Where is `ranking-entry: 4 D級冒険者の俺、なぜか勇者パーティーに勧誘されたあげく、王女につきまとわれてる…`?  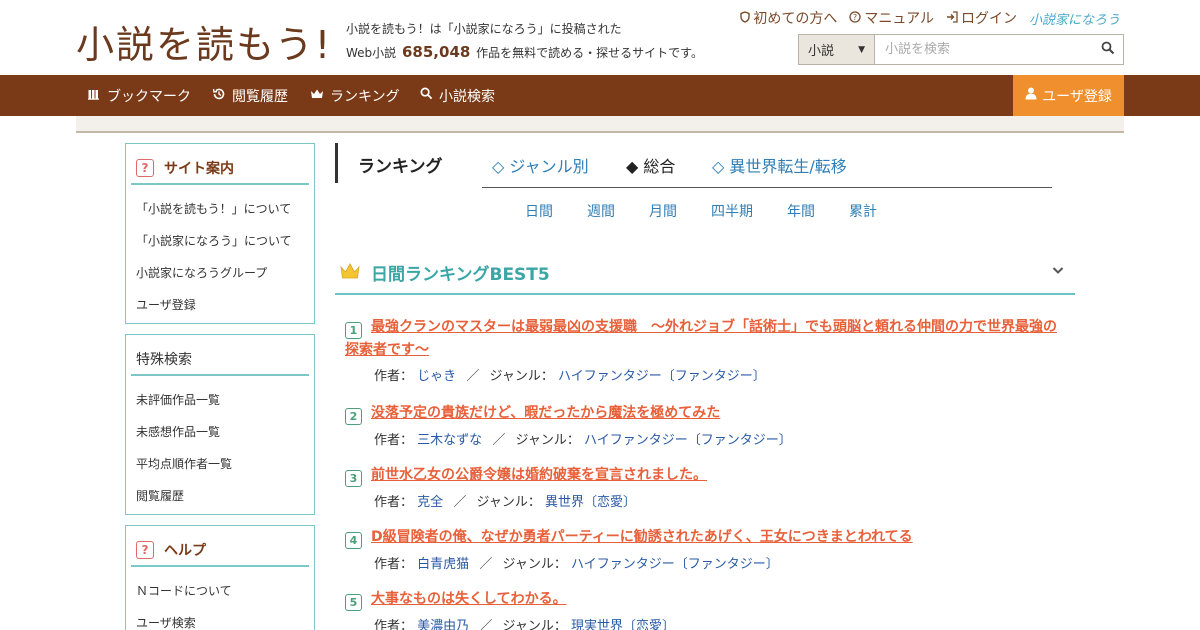 ranking-entry: 4 D級冒険者の俺、なぜか勇者パーティーに勧誘されたあげく、王女につきまとわれてる… is located at coordinates (705, 549).